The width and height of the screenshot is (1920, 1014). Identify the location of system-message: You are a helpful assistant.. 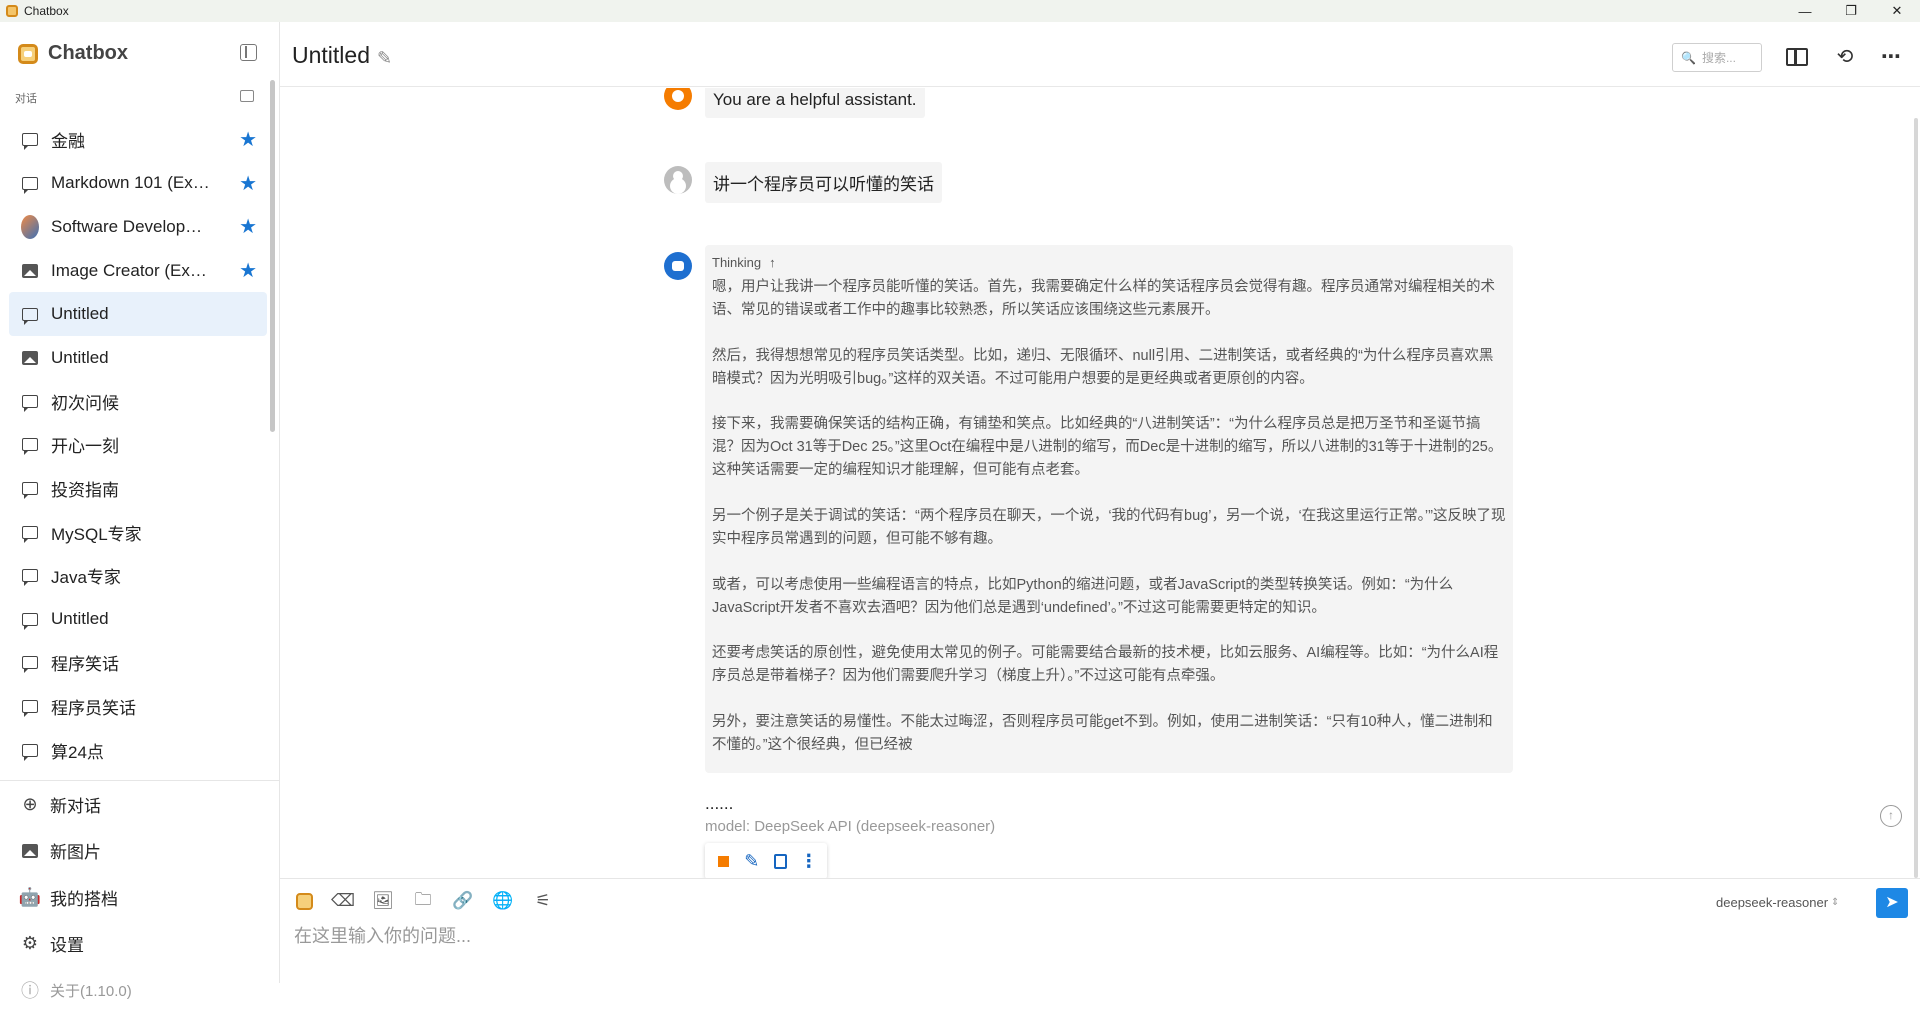
(815, 103).